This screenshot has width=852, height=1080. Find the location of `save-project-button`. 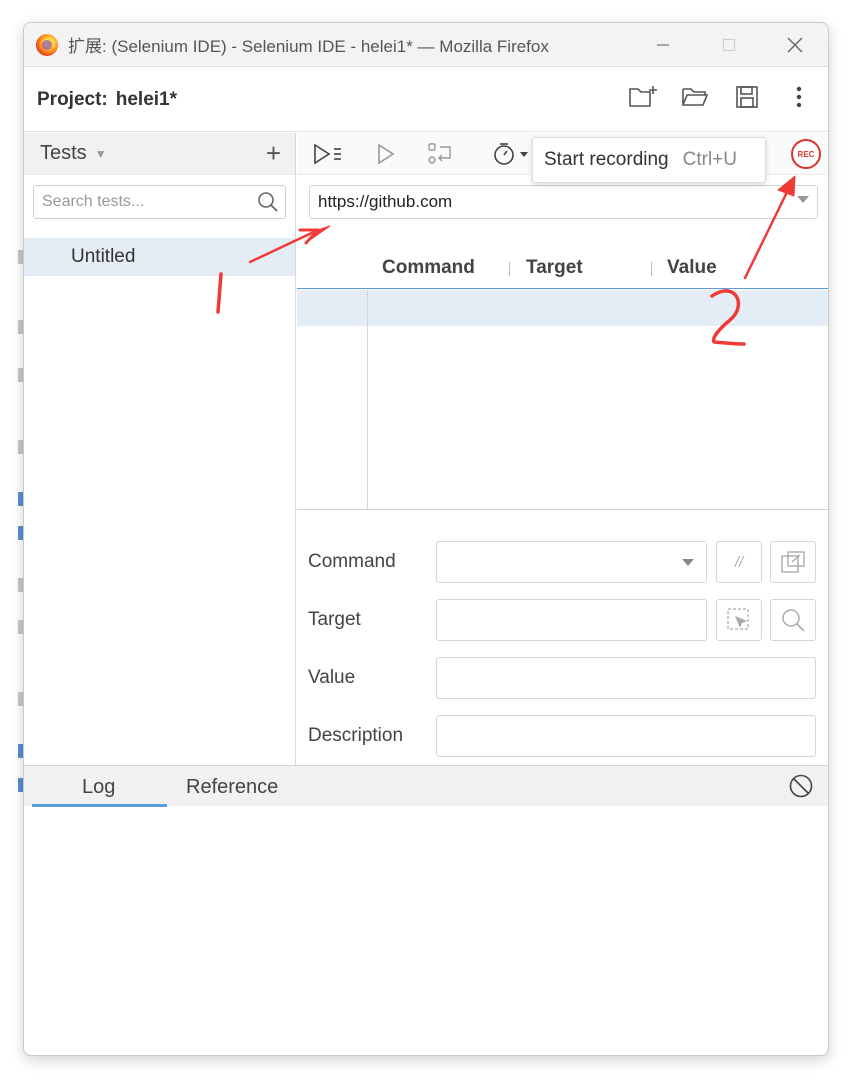

save-project-button is located at coordinates (747, 97).